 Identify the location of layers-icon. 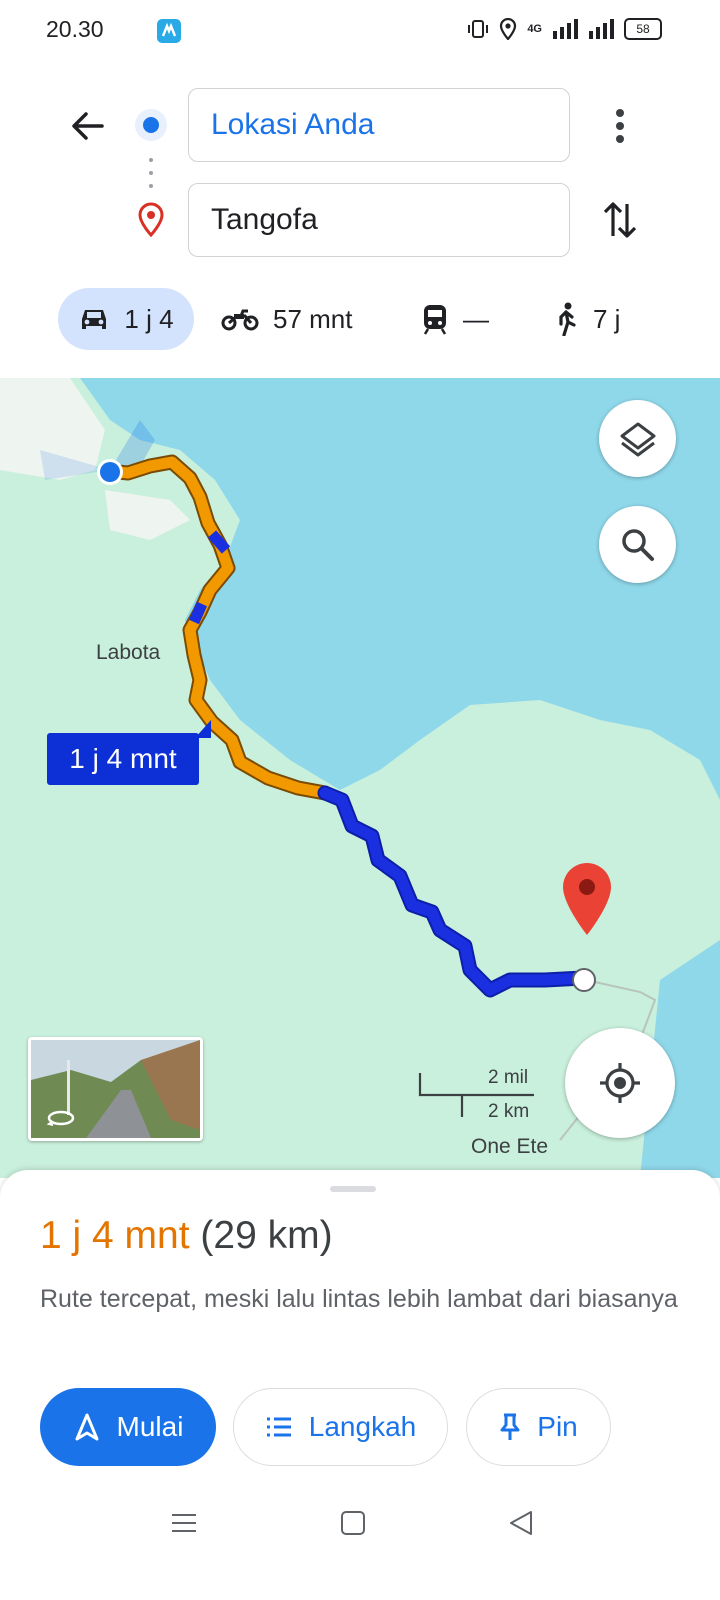
(637, 439).